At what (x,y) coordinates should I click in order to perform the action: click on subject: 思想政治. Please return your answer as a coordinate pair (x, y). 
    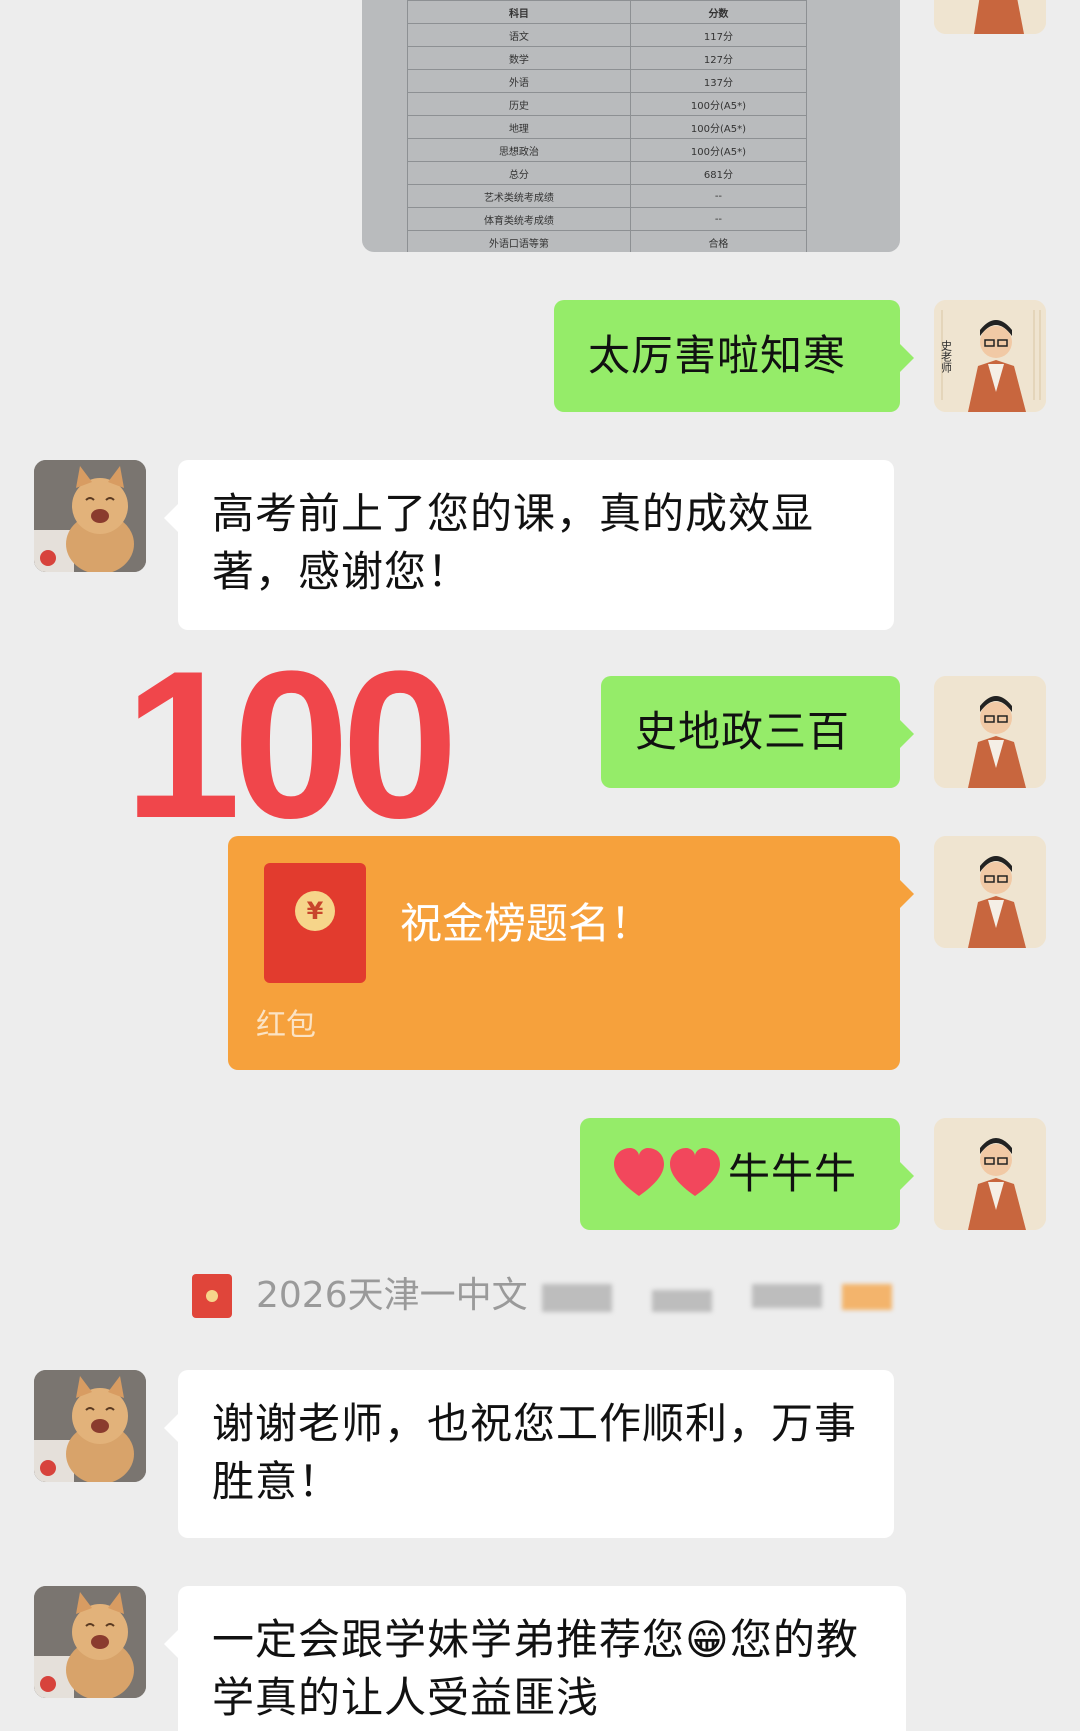
    Looking at the image, I should click on (519, 150).